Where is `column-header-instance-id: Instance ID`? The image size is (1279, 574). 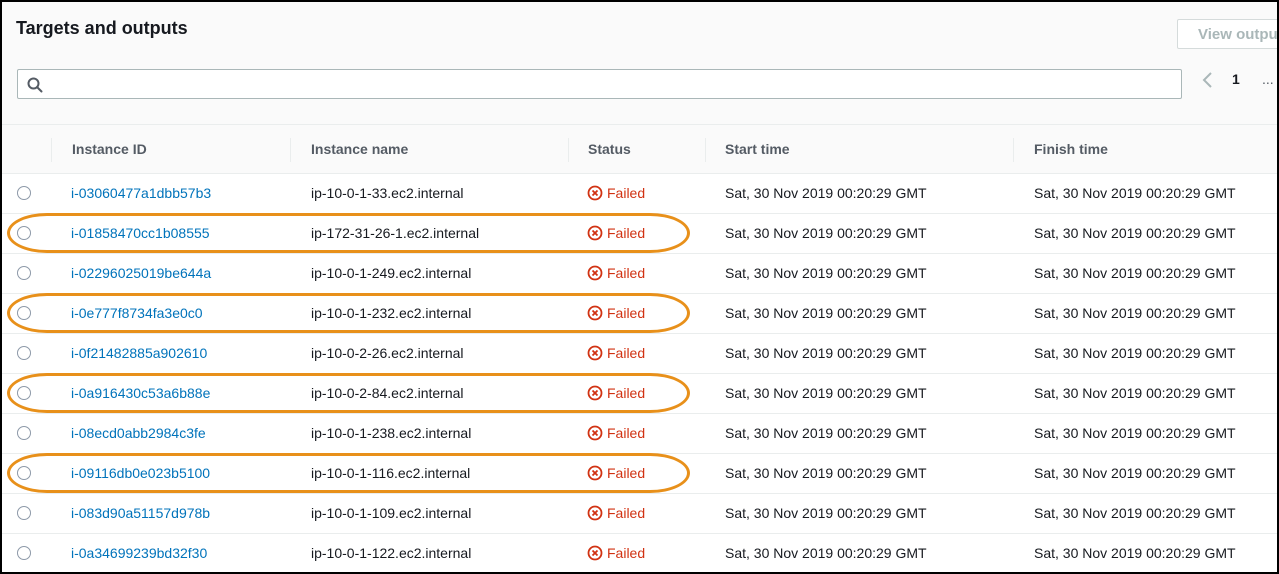 column-header-instance-id: Instance ID is located at coordinates (109, 149).